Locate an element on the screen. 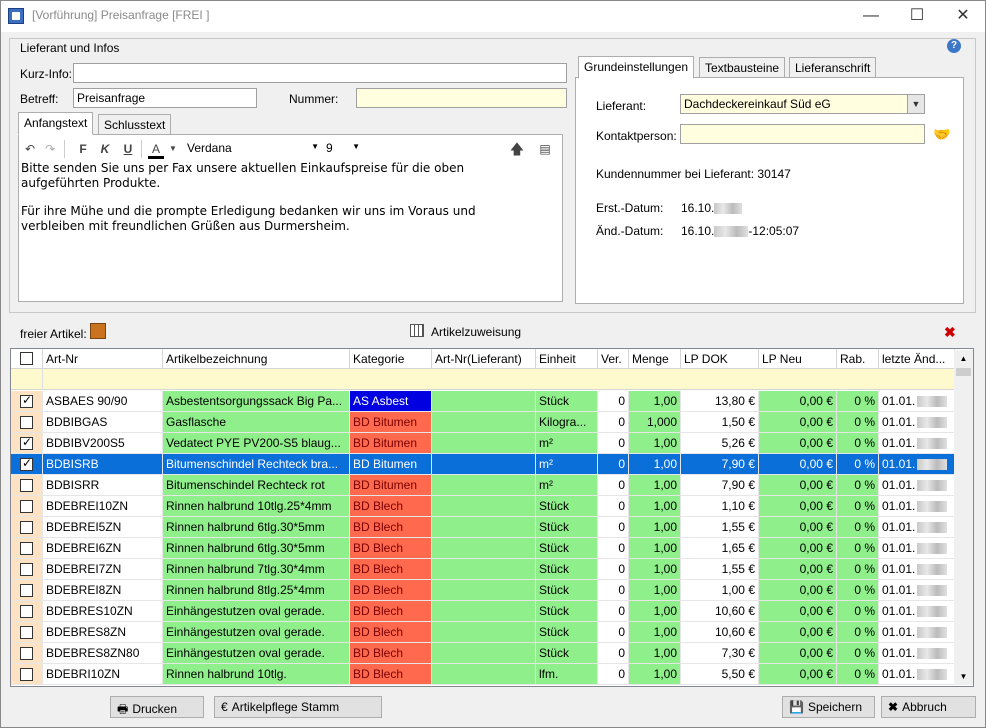 This screenshot has height=728, width=986. cell-lpdok: 5,50 € is located at coordinates (720, 674).